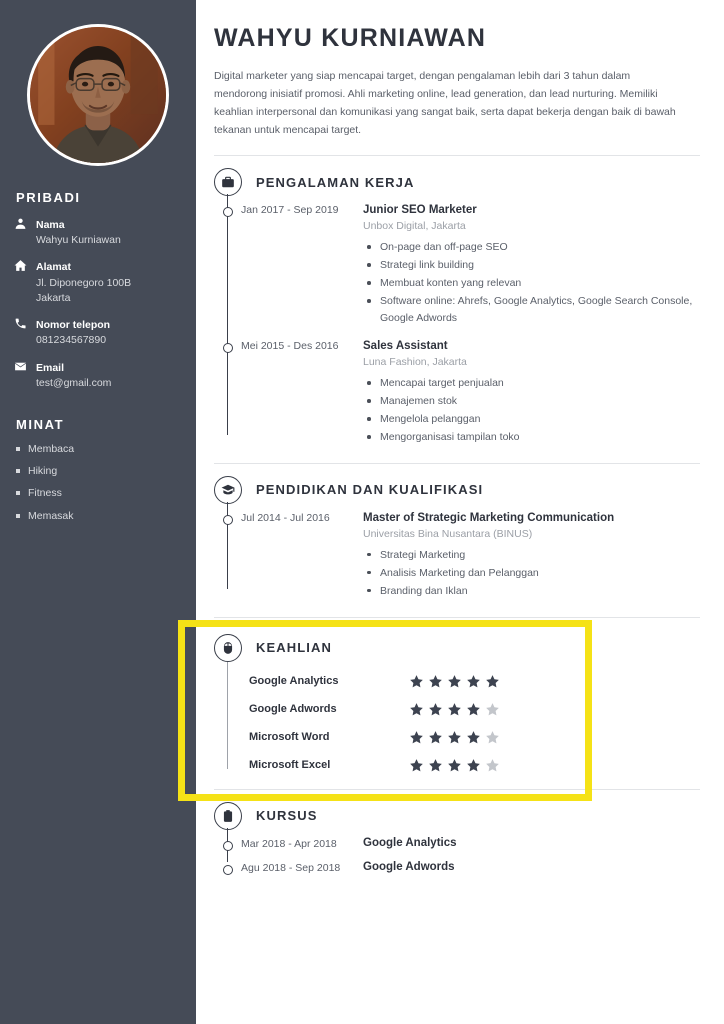 The image size is (724, 1024). I want to click on section-header: KURSUS, so click(457, 815).